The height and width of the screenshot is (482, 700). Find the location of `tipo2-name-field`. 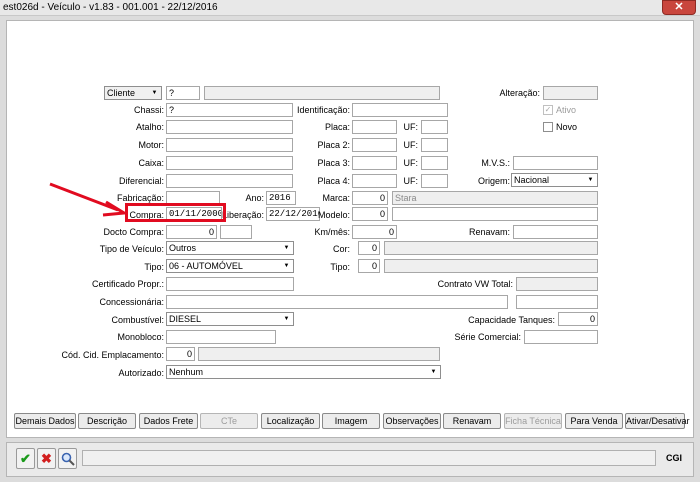

tipo2-name-field is located at coordinates (491, 266).